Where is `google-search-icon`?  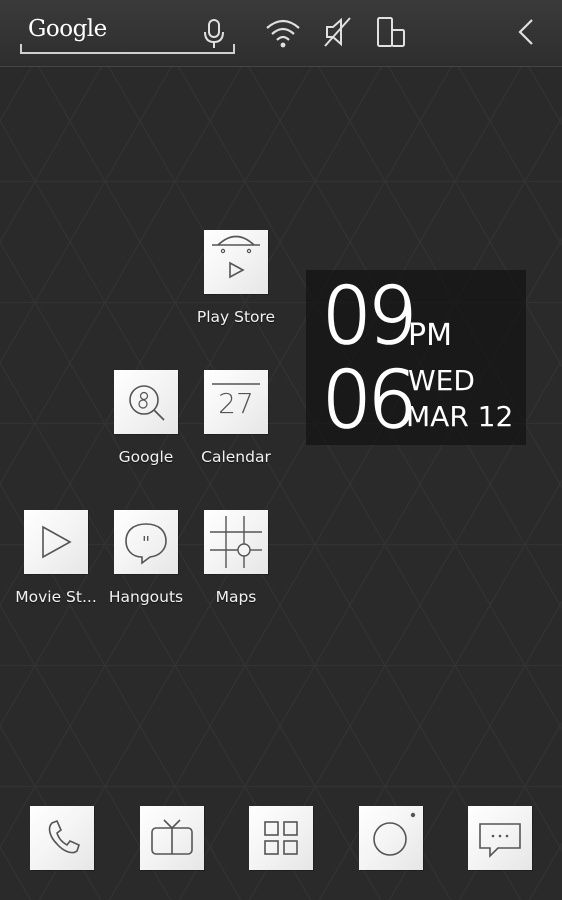
google-search-icon is located at coordinates (147, 403).